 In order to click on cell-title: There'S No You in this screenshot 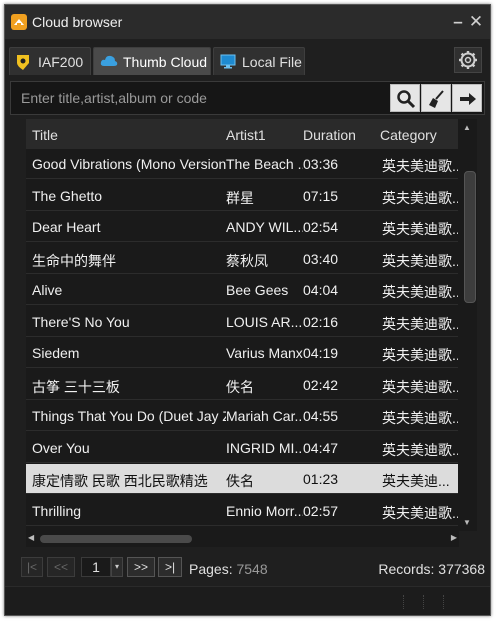, I will do `click(81, 321)`.